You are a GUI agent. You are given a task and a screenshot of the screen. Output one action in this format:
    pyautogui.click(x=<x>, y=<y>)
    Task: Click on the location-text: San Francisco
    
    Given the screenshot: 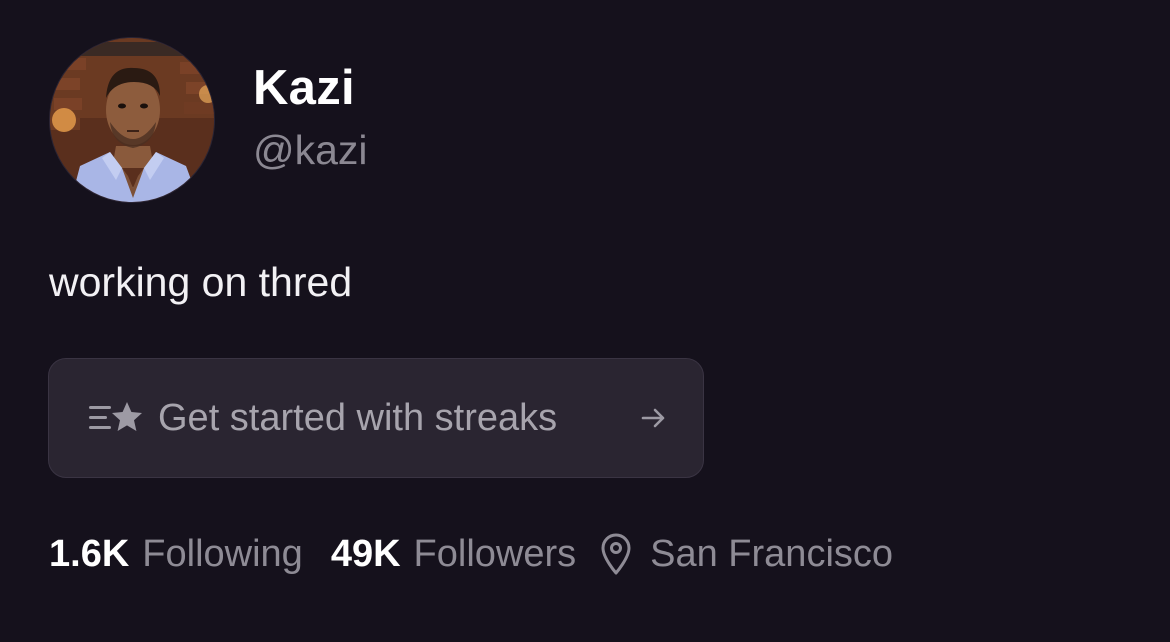 What is the action you would take?
    pyautogui.click(x=772, y=554)
    